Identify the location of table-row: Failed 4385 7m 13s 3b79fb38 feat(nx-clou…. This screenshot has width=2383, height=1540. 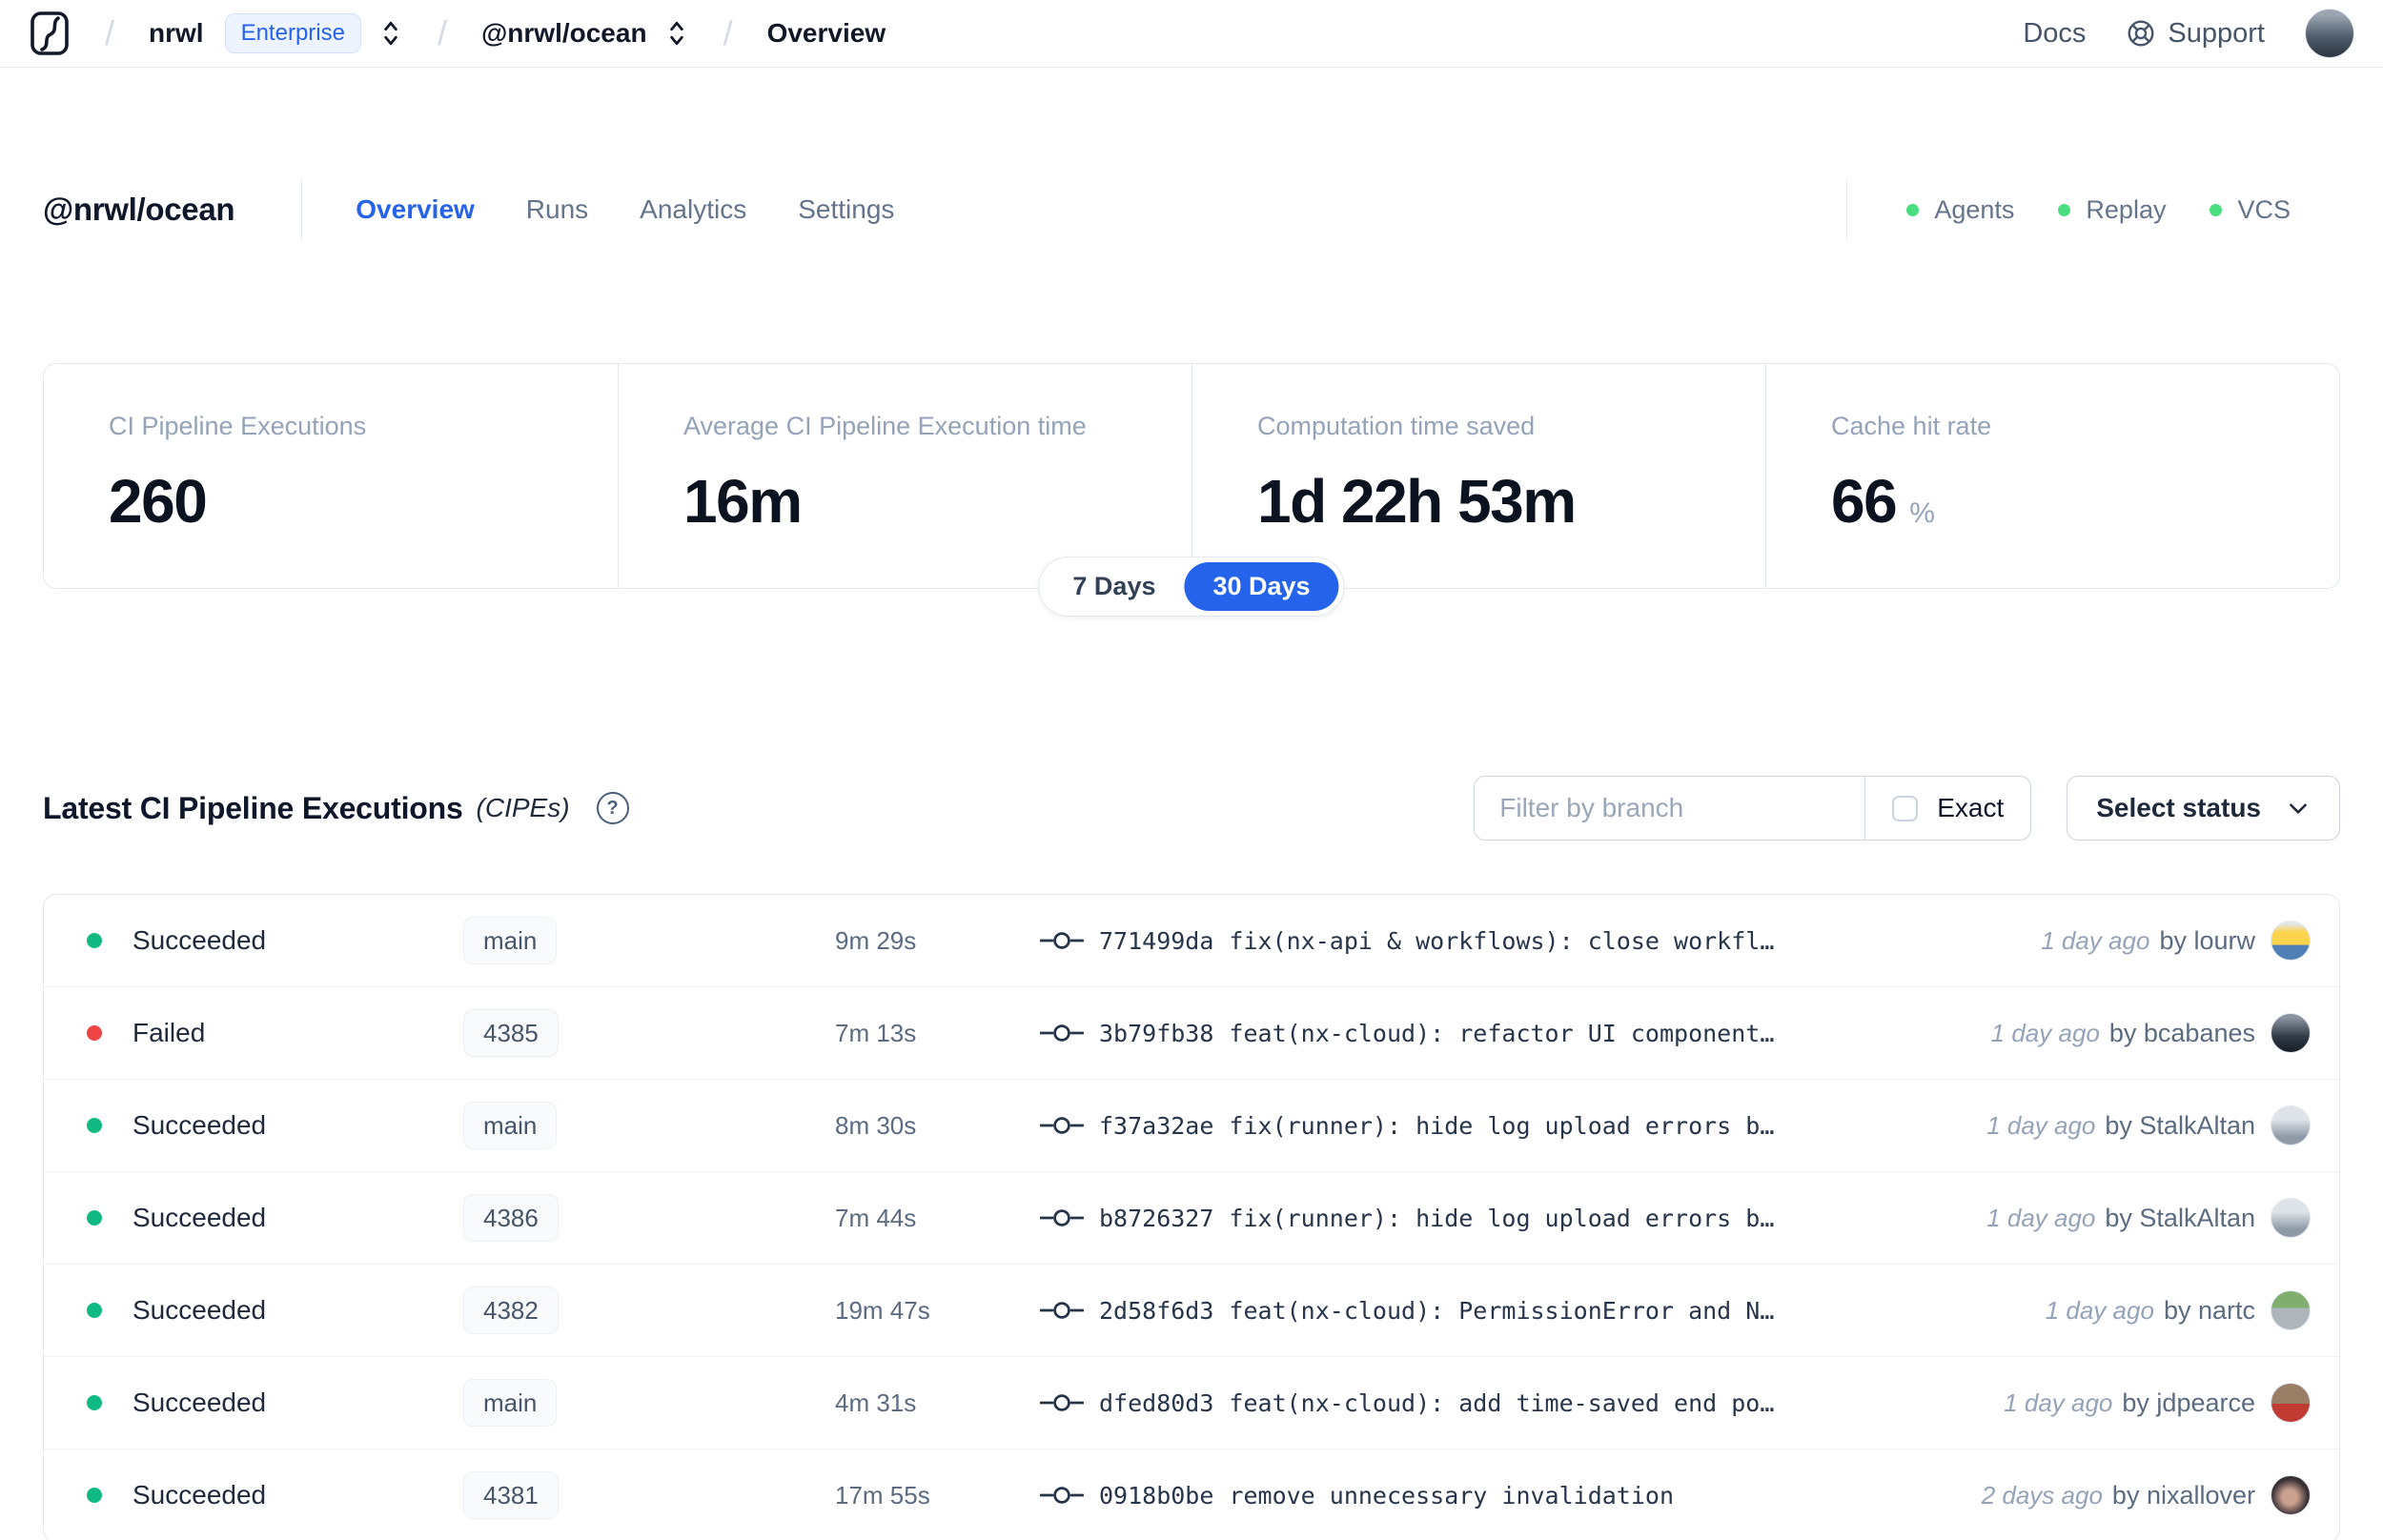
(1191, 1033).